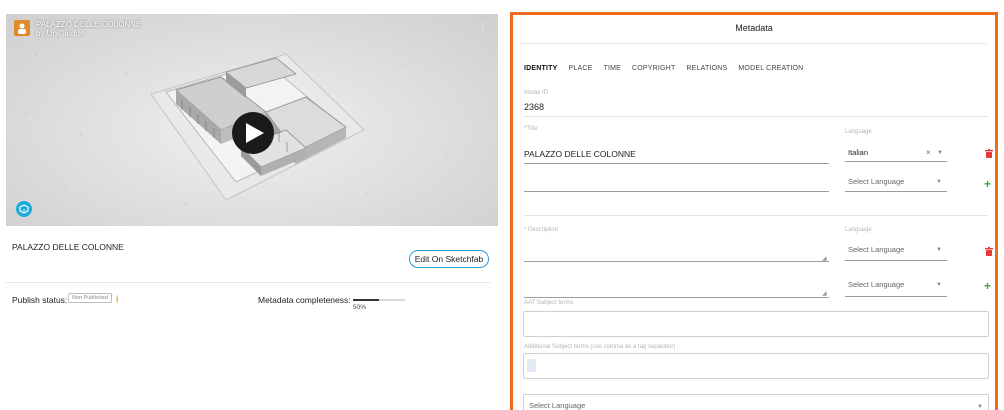 The width and height of the screenshot is (1004, 410). Describe the element at coordinates (676, 191) in the screenshot. I see `title-input-2-underline` at that location.